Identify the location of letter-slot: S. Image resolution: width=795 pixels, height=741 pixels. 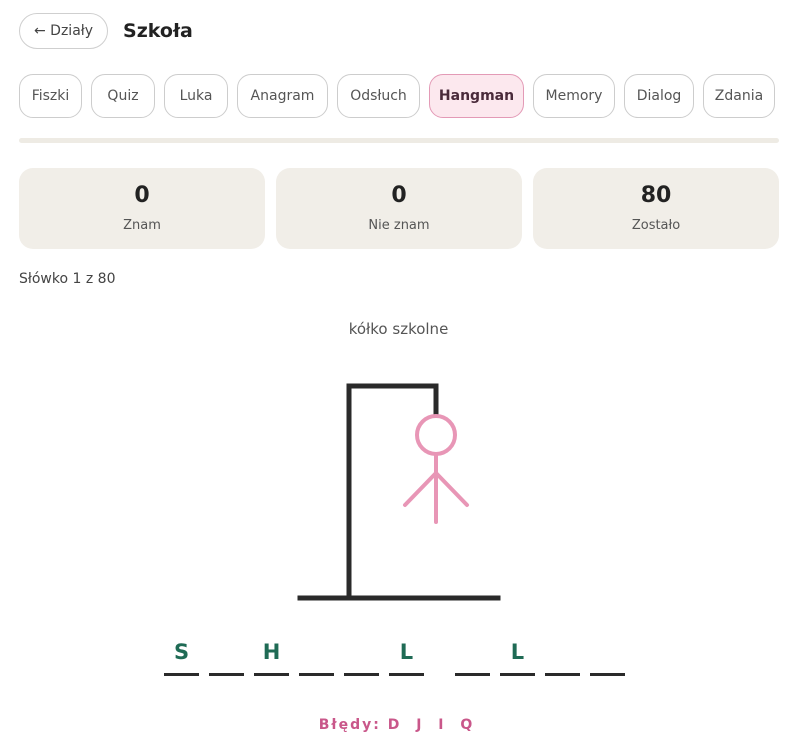
(181, 656).